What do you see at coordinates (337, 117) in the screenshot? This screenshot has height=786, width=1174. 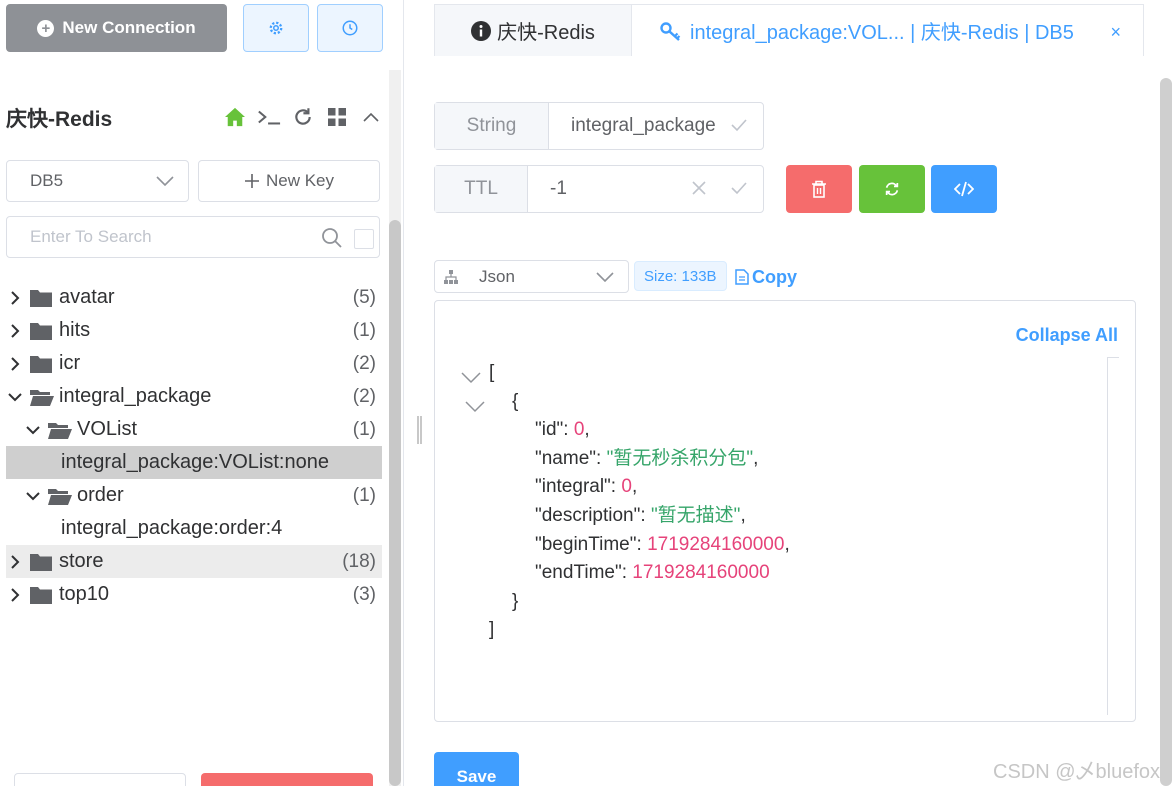 I see `grid-icon` at bounding box center [337, 117].